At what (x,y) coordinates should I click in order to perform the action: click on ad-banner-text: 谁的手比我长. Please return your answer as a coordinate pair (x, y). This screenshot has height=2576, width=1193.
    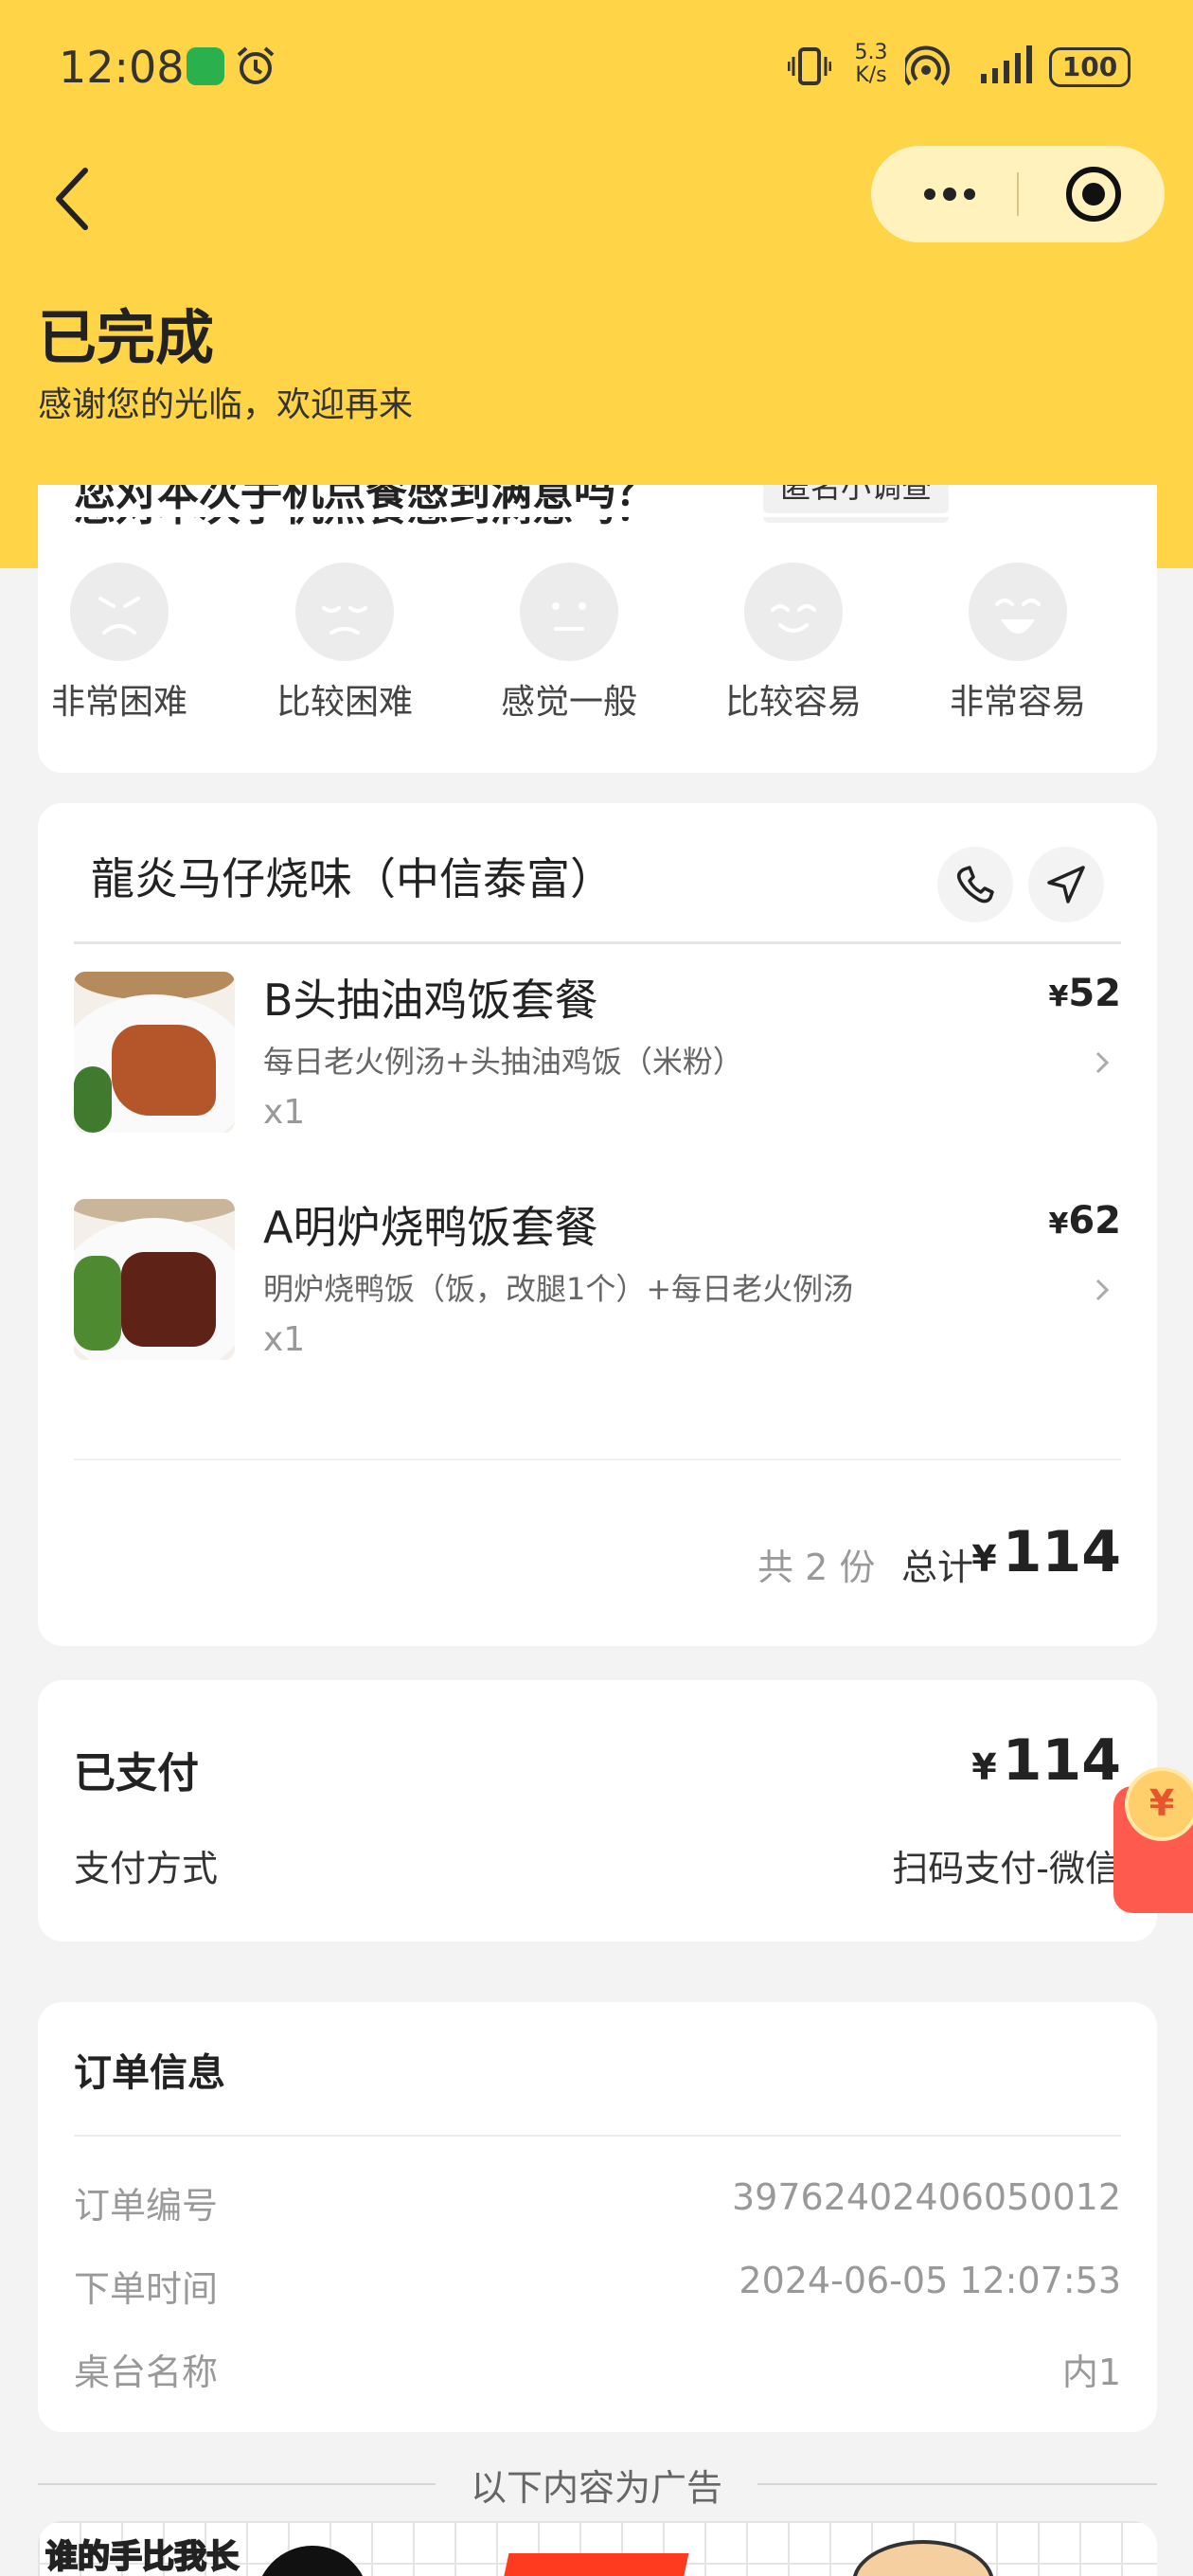
    Looking at the image, I should click on (142, 2556).